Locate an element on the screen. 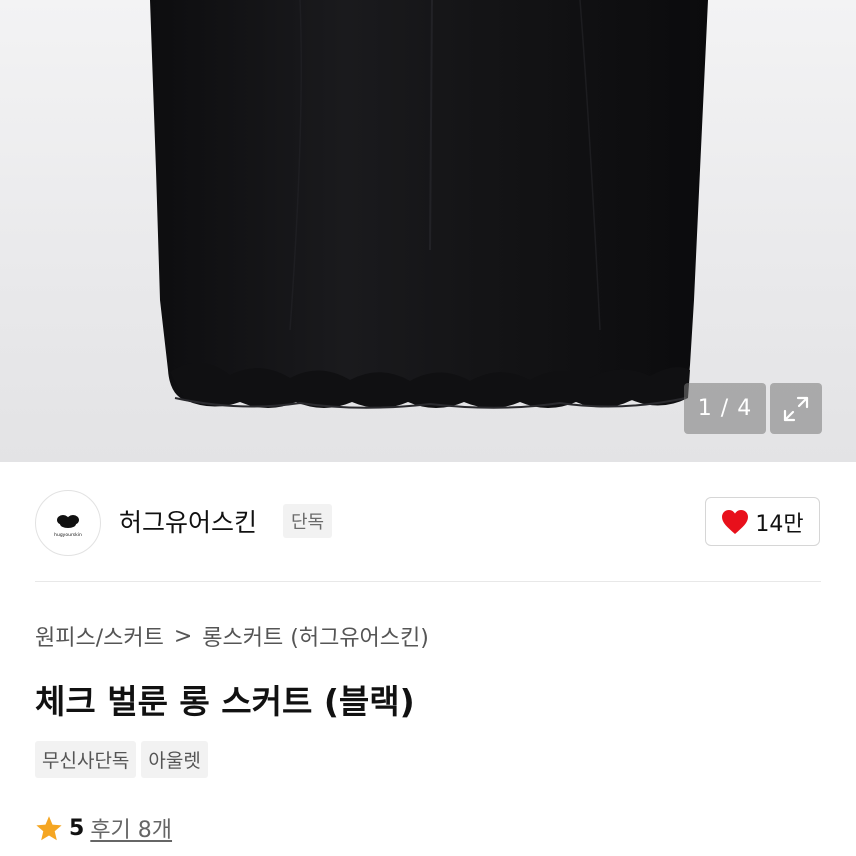  review-count-link: 후기 8개 is located at coordinates (131, 828).